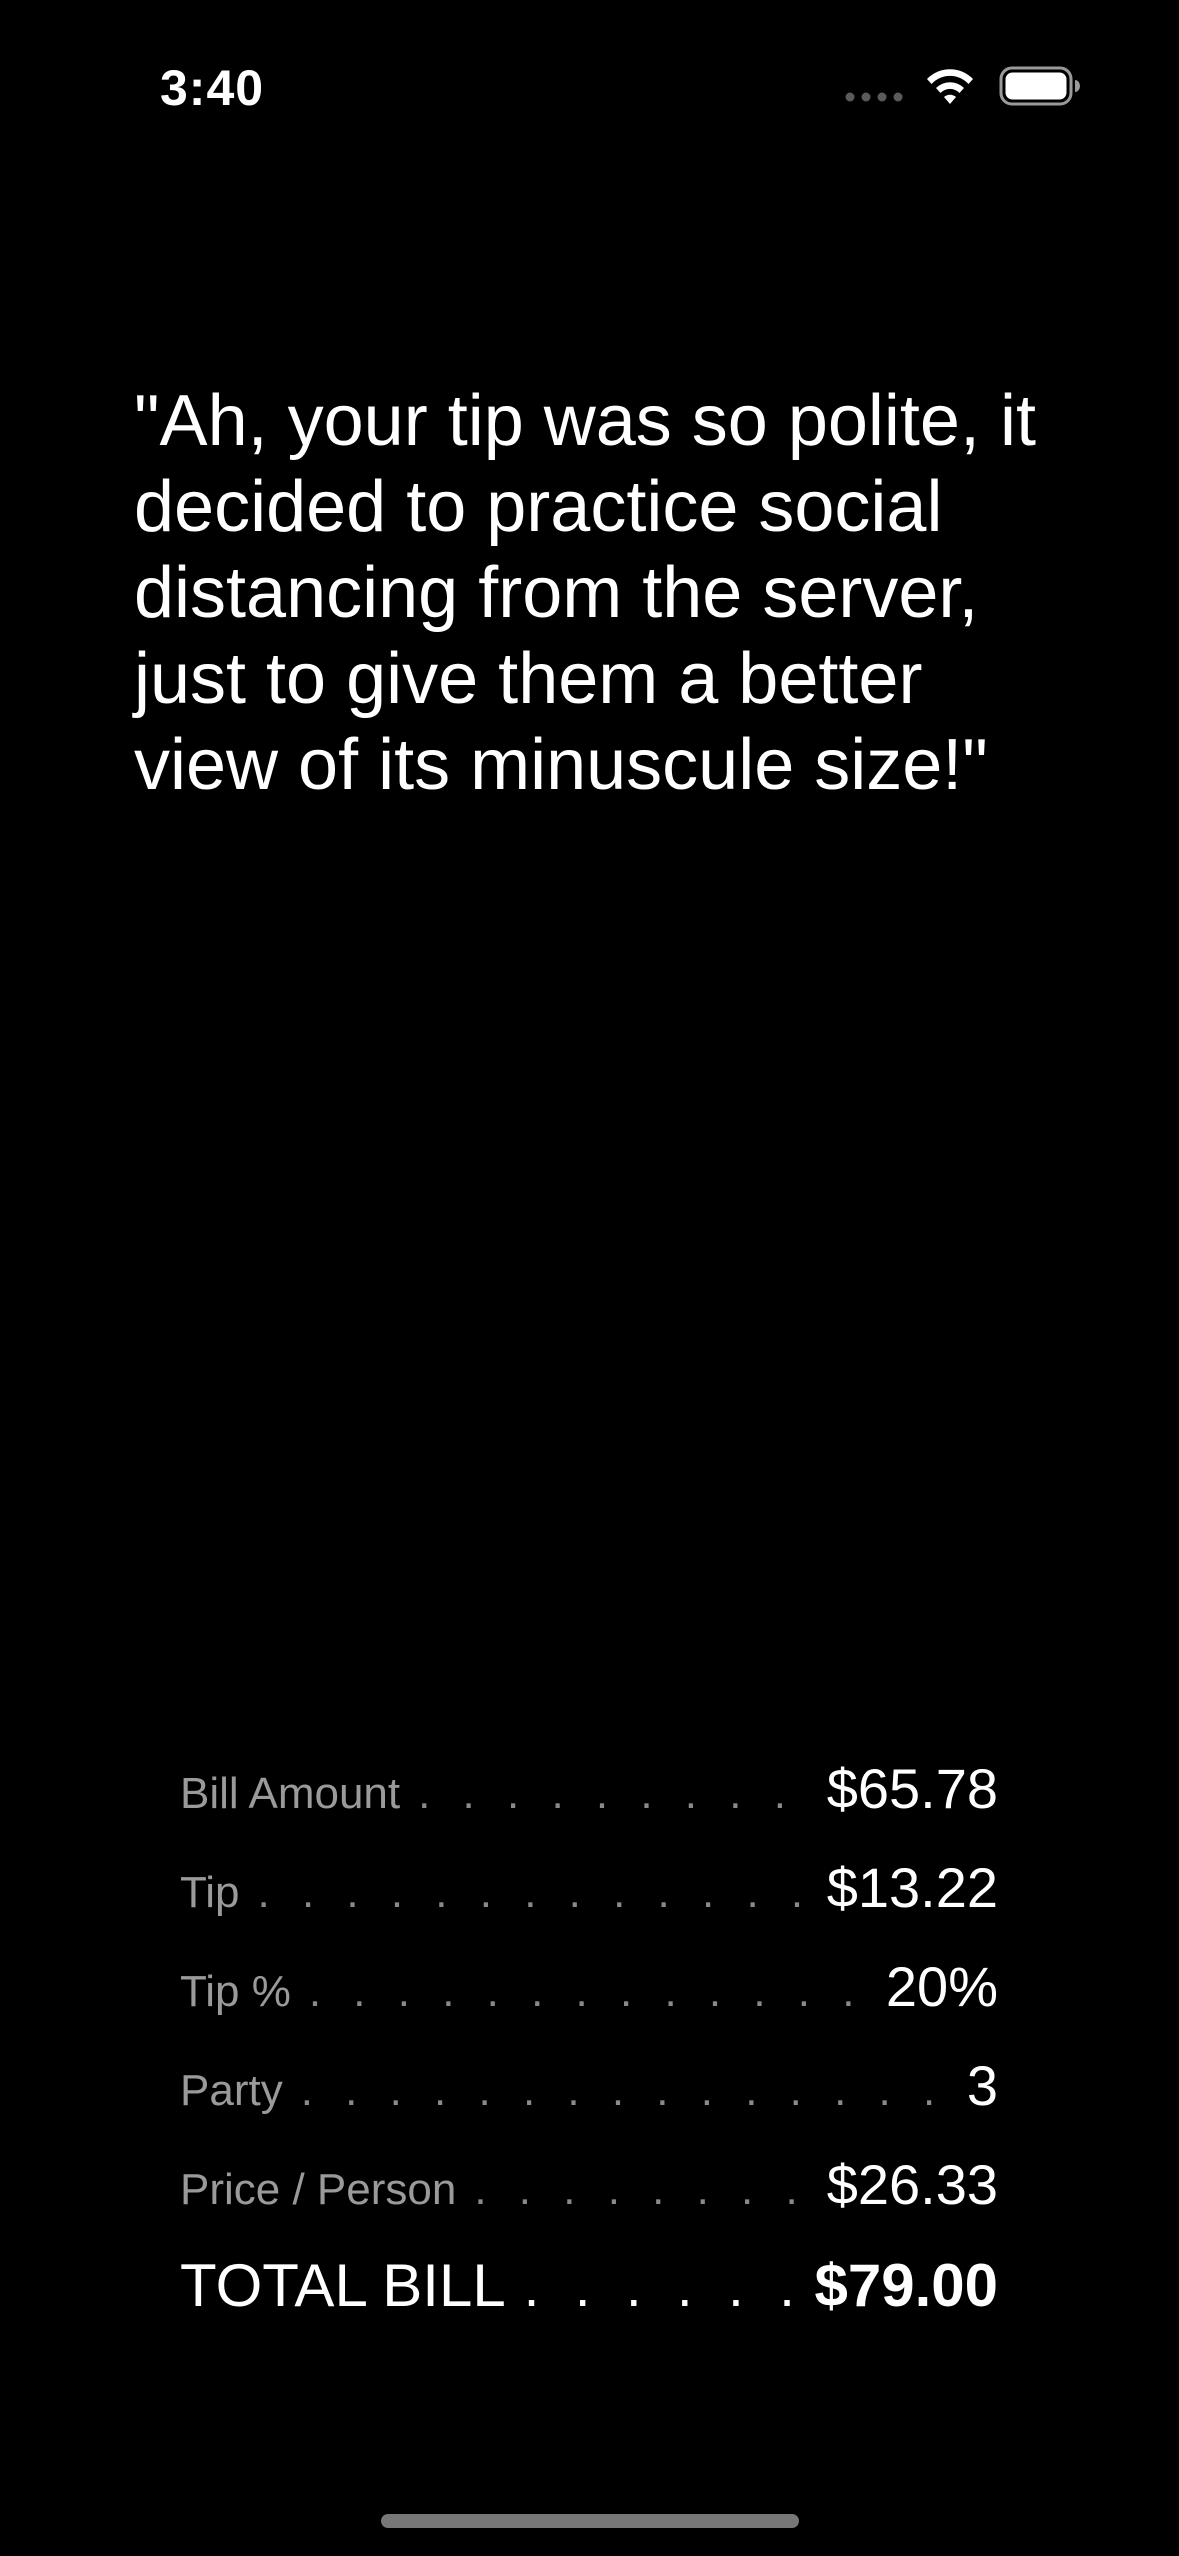  What do you see at coordinates (1039, 86) in the screenshot?
I see `battery-icon` at bounding box center [1039, 86].